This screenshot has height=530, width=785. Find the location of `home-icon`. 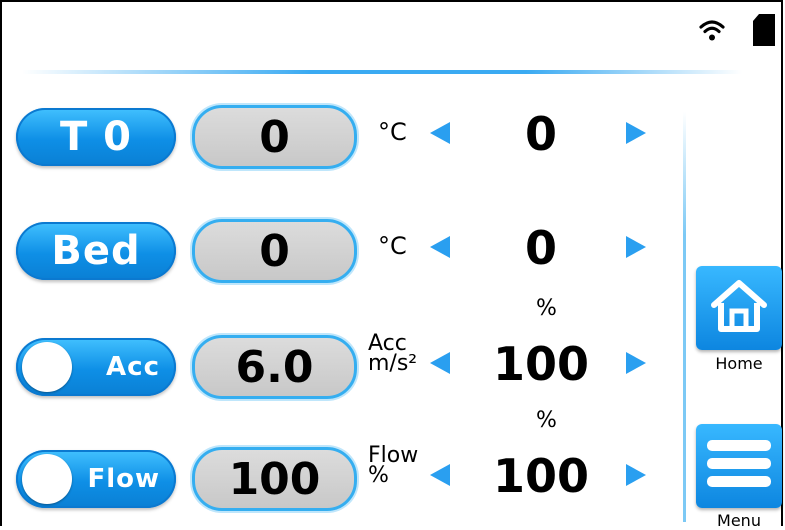

home-icon is located at coordinates (739, 308).